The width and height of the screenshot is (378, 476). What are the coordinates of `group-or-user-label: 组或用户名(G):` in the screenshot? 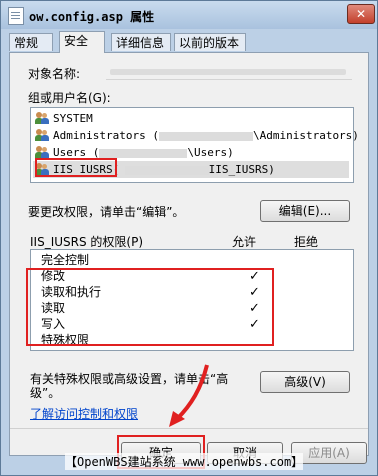 It's located at (69, 98).